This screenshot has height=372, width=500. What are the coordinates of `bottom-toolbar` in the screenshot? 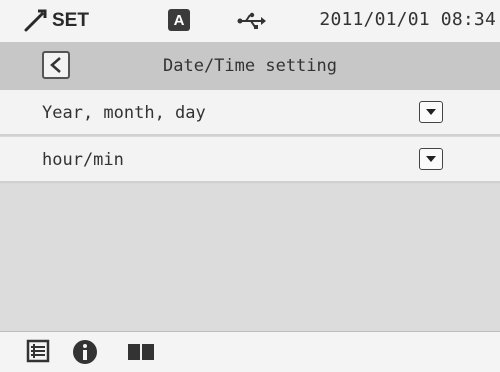 It's located at (250, 351).